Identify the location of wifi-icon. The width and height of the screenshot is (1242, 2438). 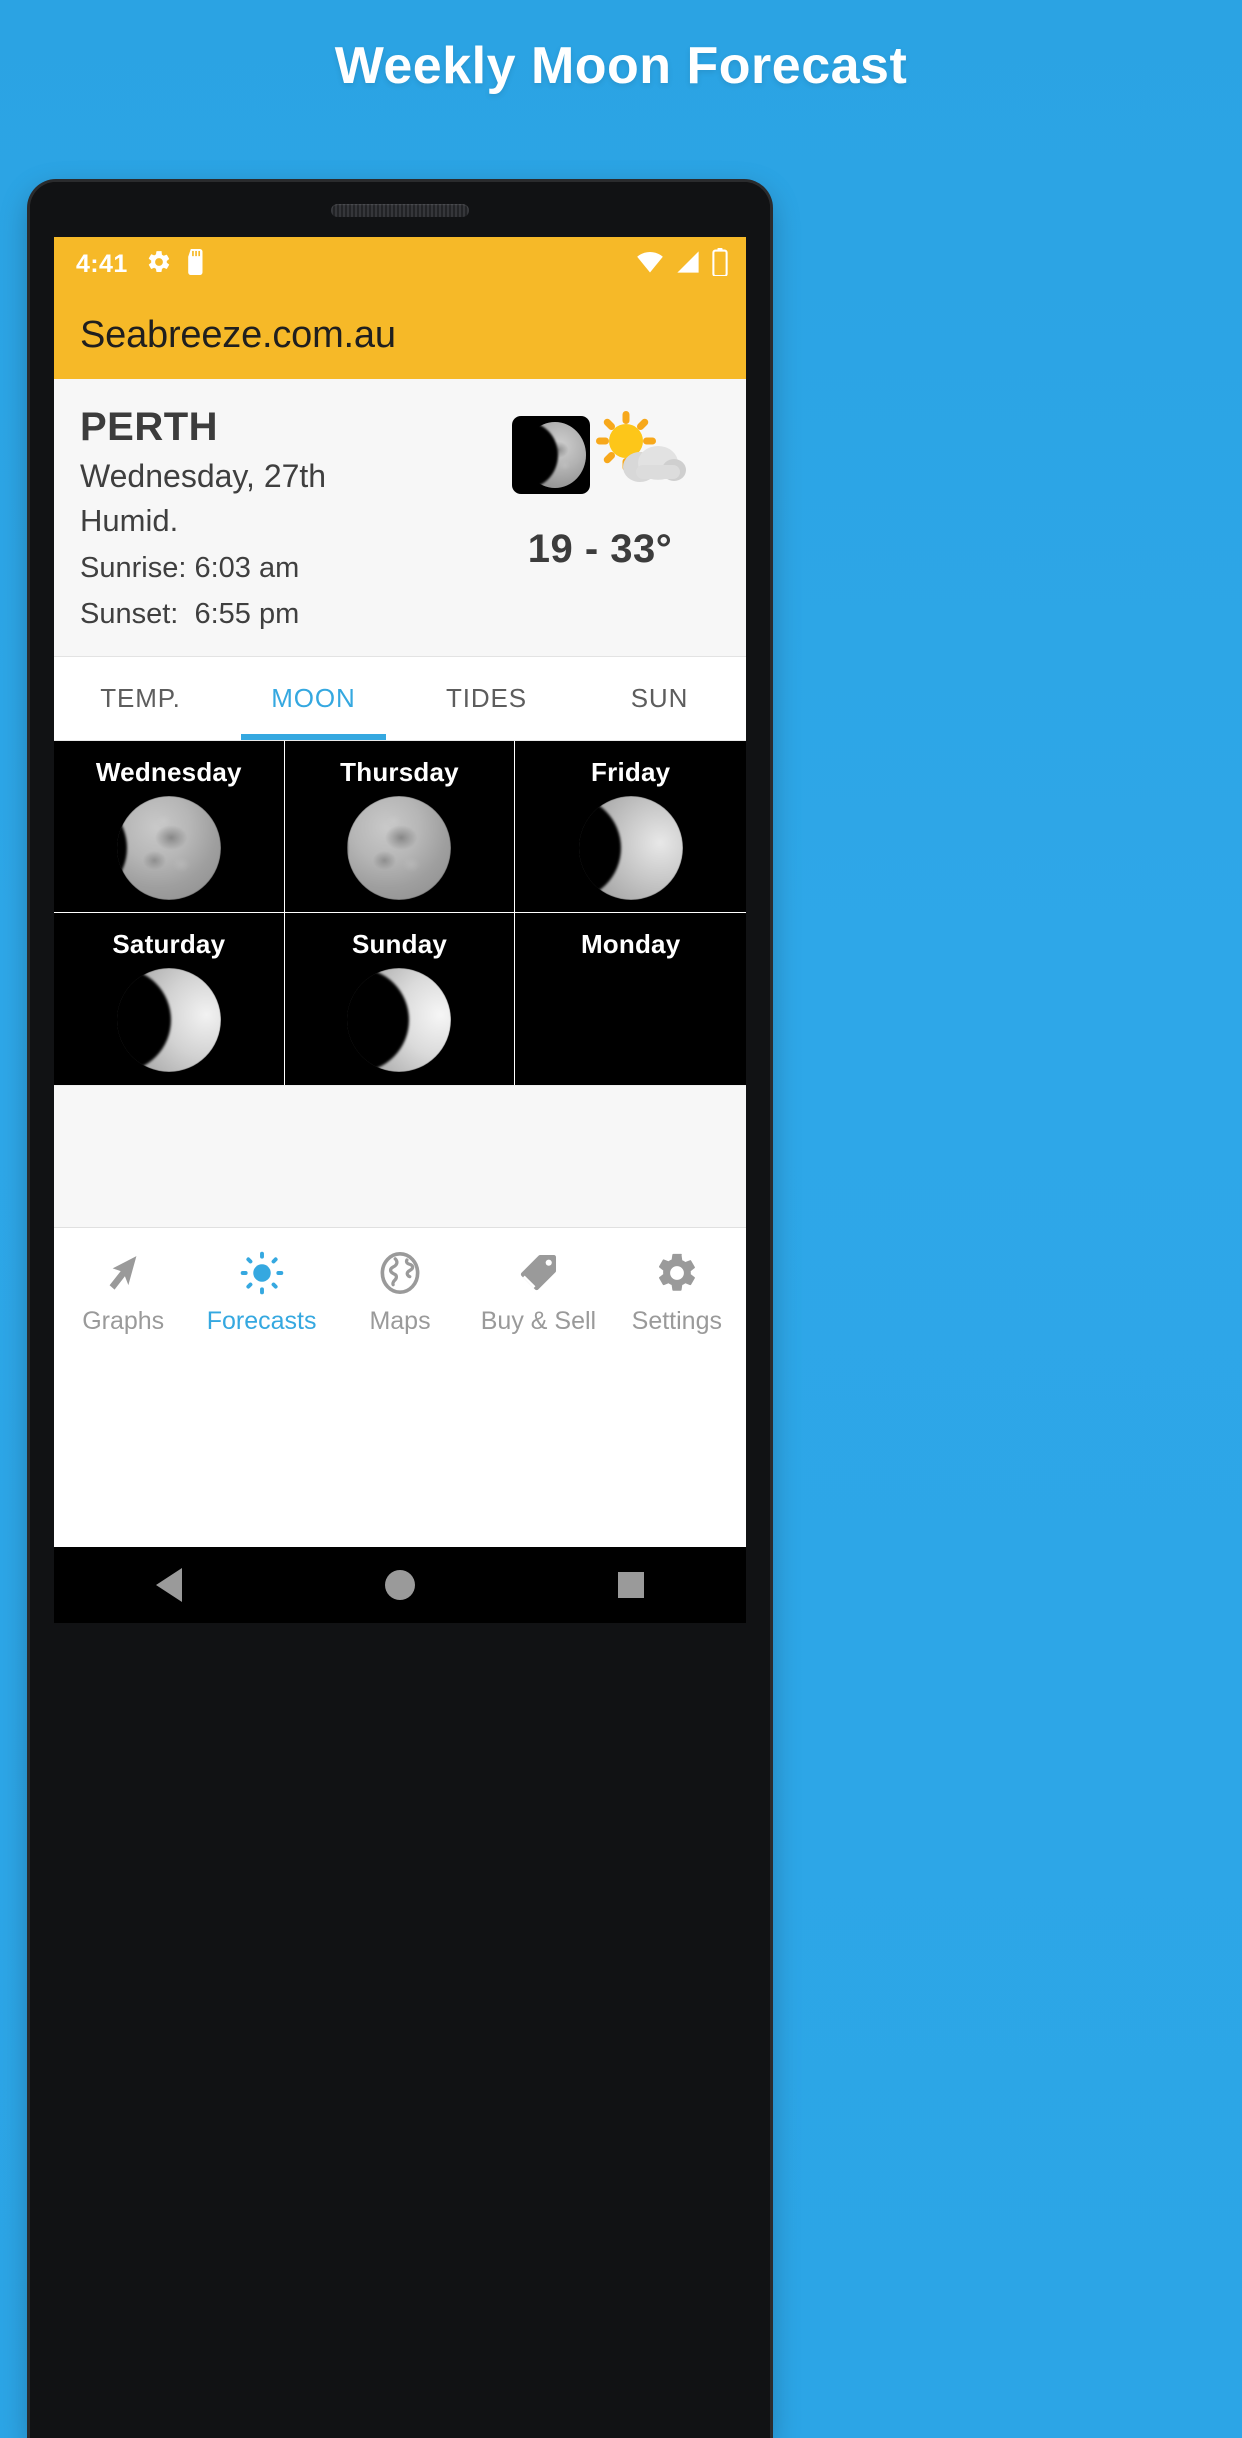
(650, 264).